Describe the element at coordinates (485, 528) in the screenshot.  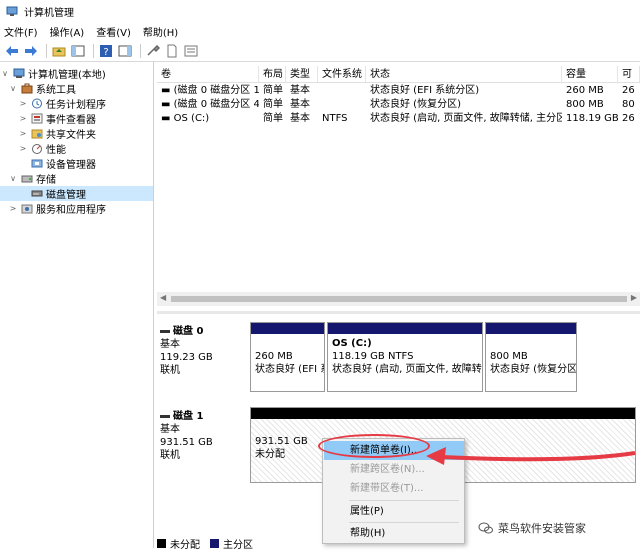
I see `wechat-icon` at that location.